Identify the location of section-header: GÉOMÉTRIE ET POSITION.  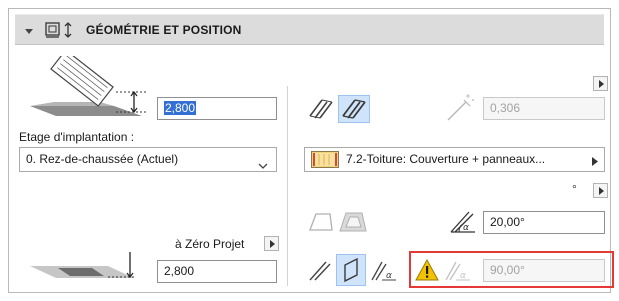
(309, 29).